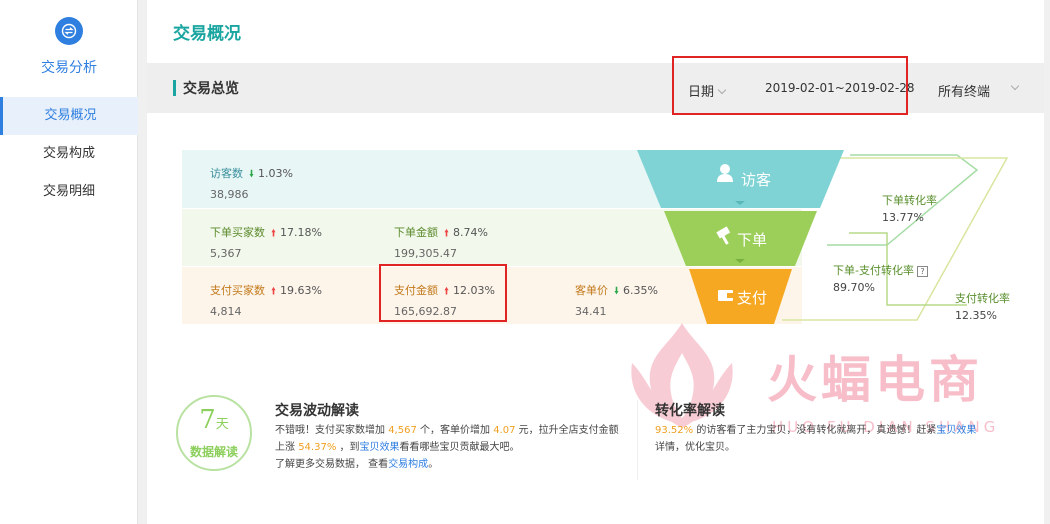  I want to click on wave-text-part: 看看哪些宝贝贡献最大吧。, so click(459, 447).